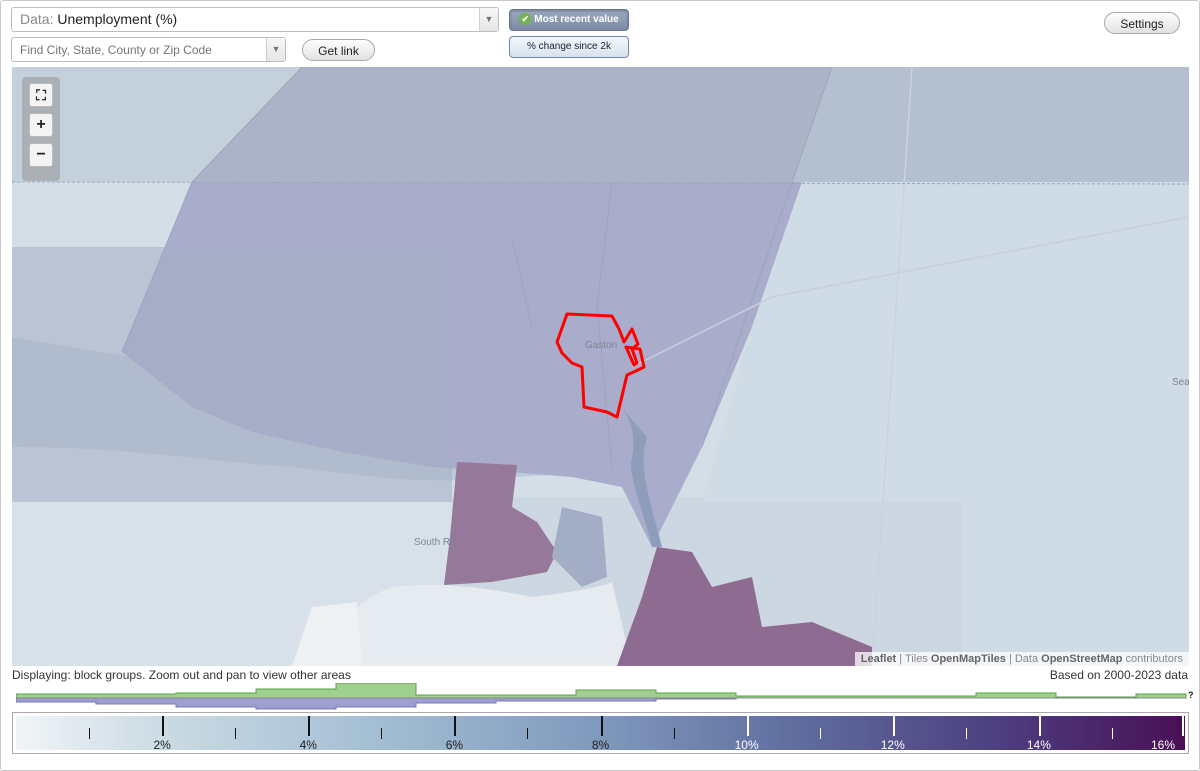 This screenshot has width=1200, height=771. I want to click on leaflet-link: Leaflet, so click(878, 659).